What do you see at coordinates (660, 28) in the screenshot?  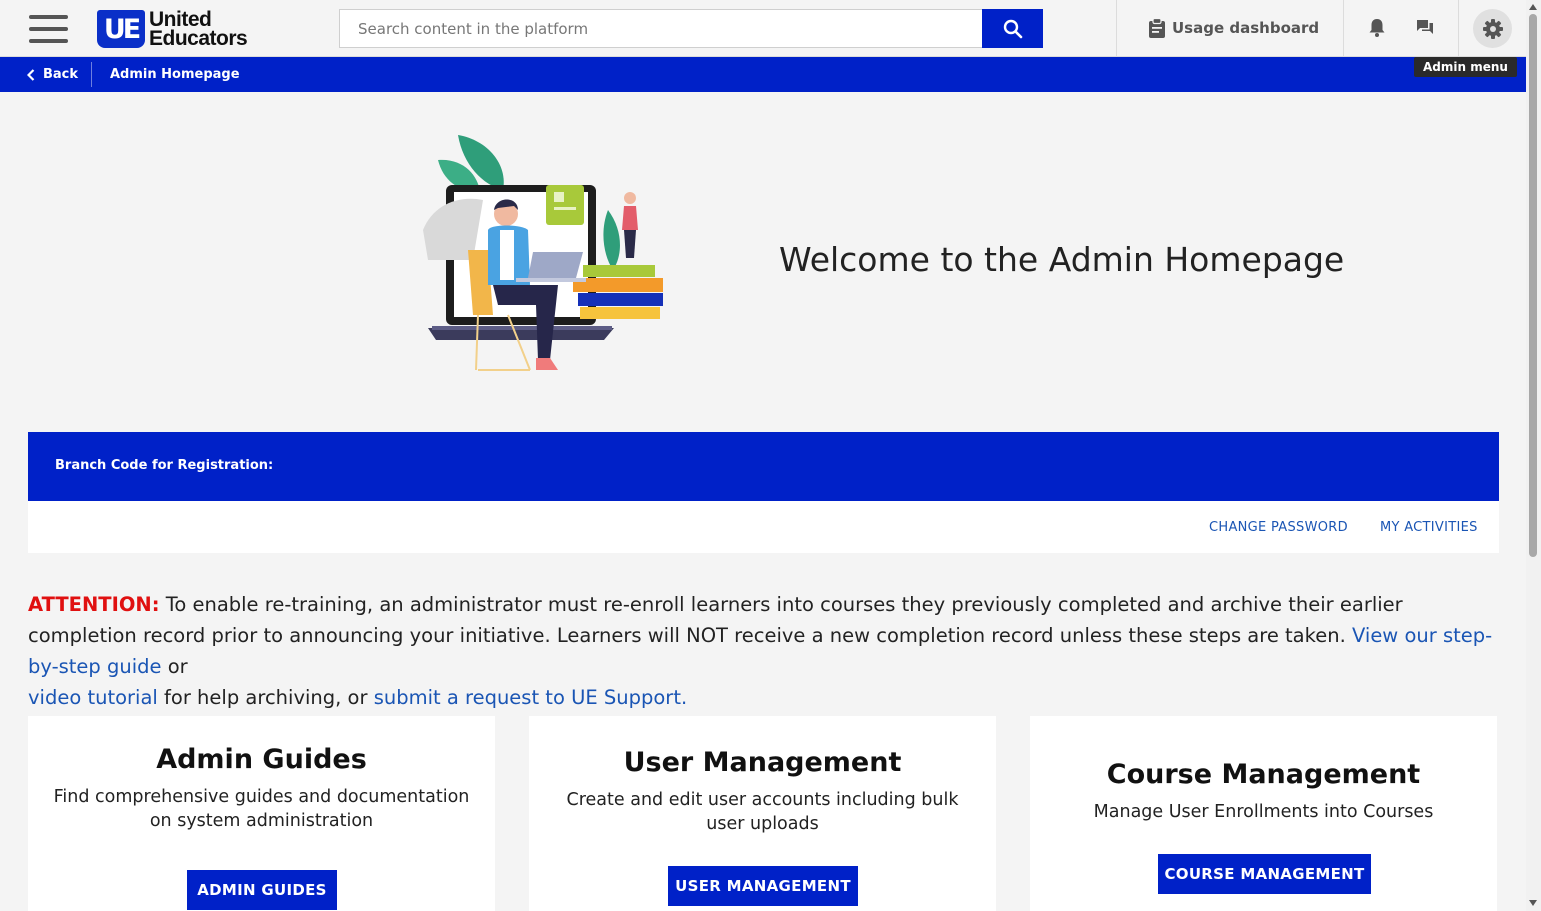 I see `search-input` at bounding box center [660, 28].